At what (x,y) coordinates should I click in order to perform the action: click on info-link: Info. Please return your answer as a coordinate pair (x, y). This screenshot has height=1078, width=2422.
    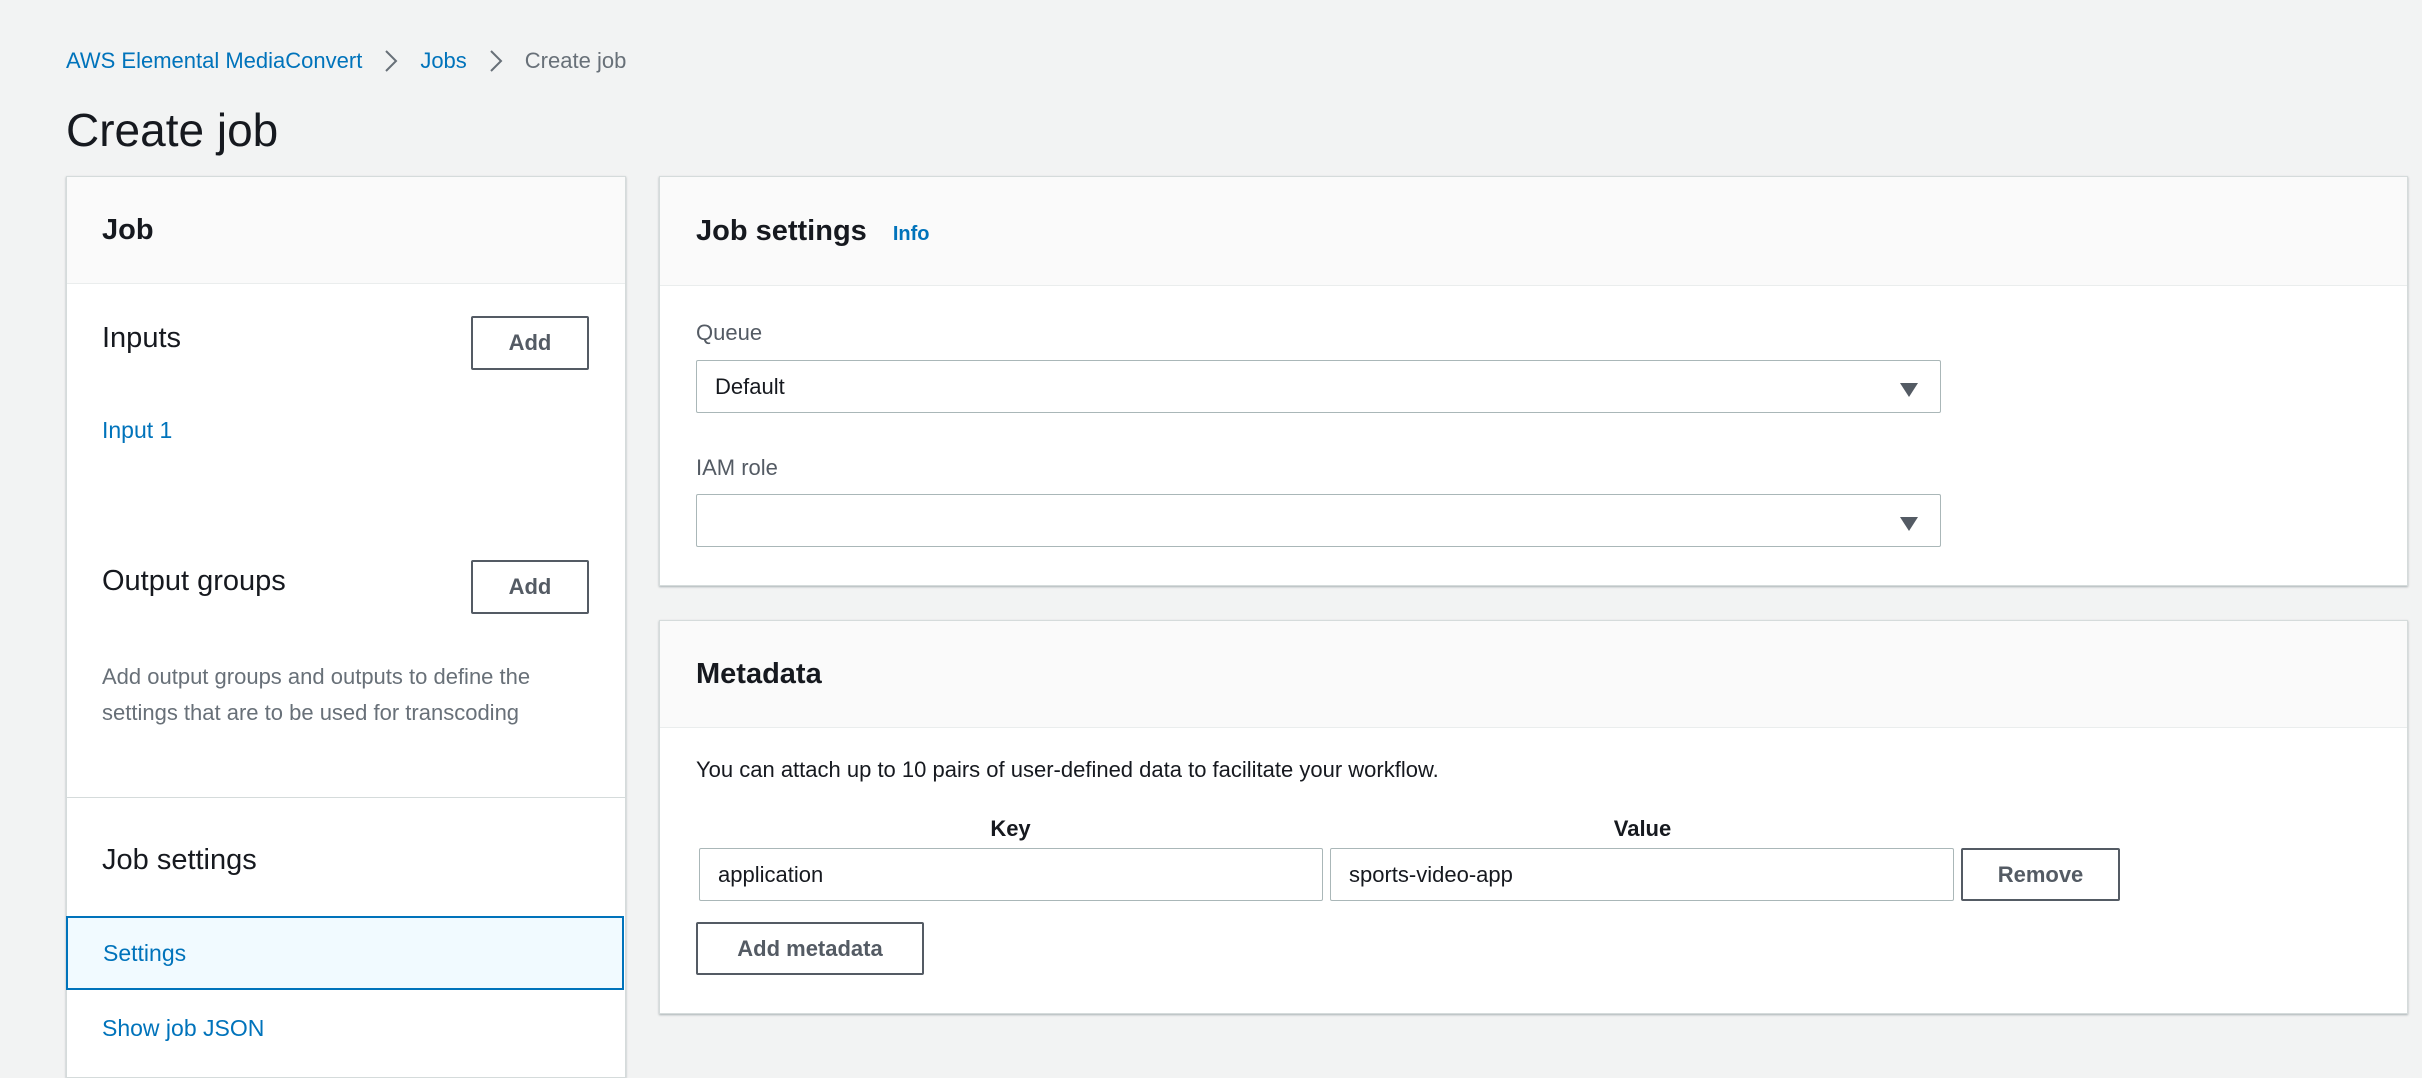
    Looking at the image, I should click on (911, 234).